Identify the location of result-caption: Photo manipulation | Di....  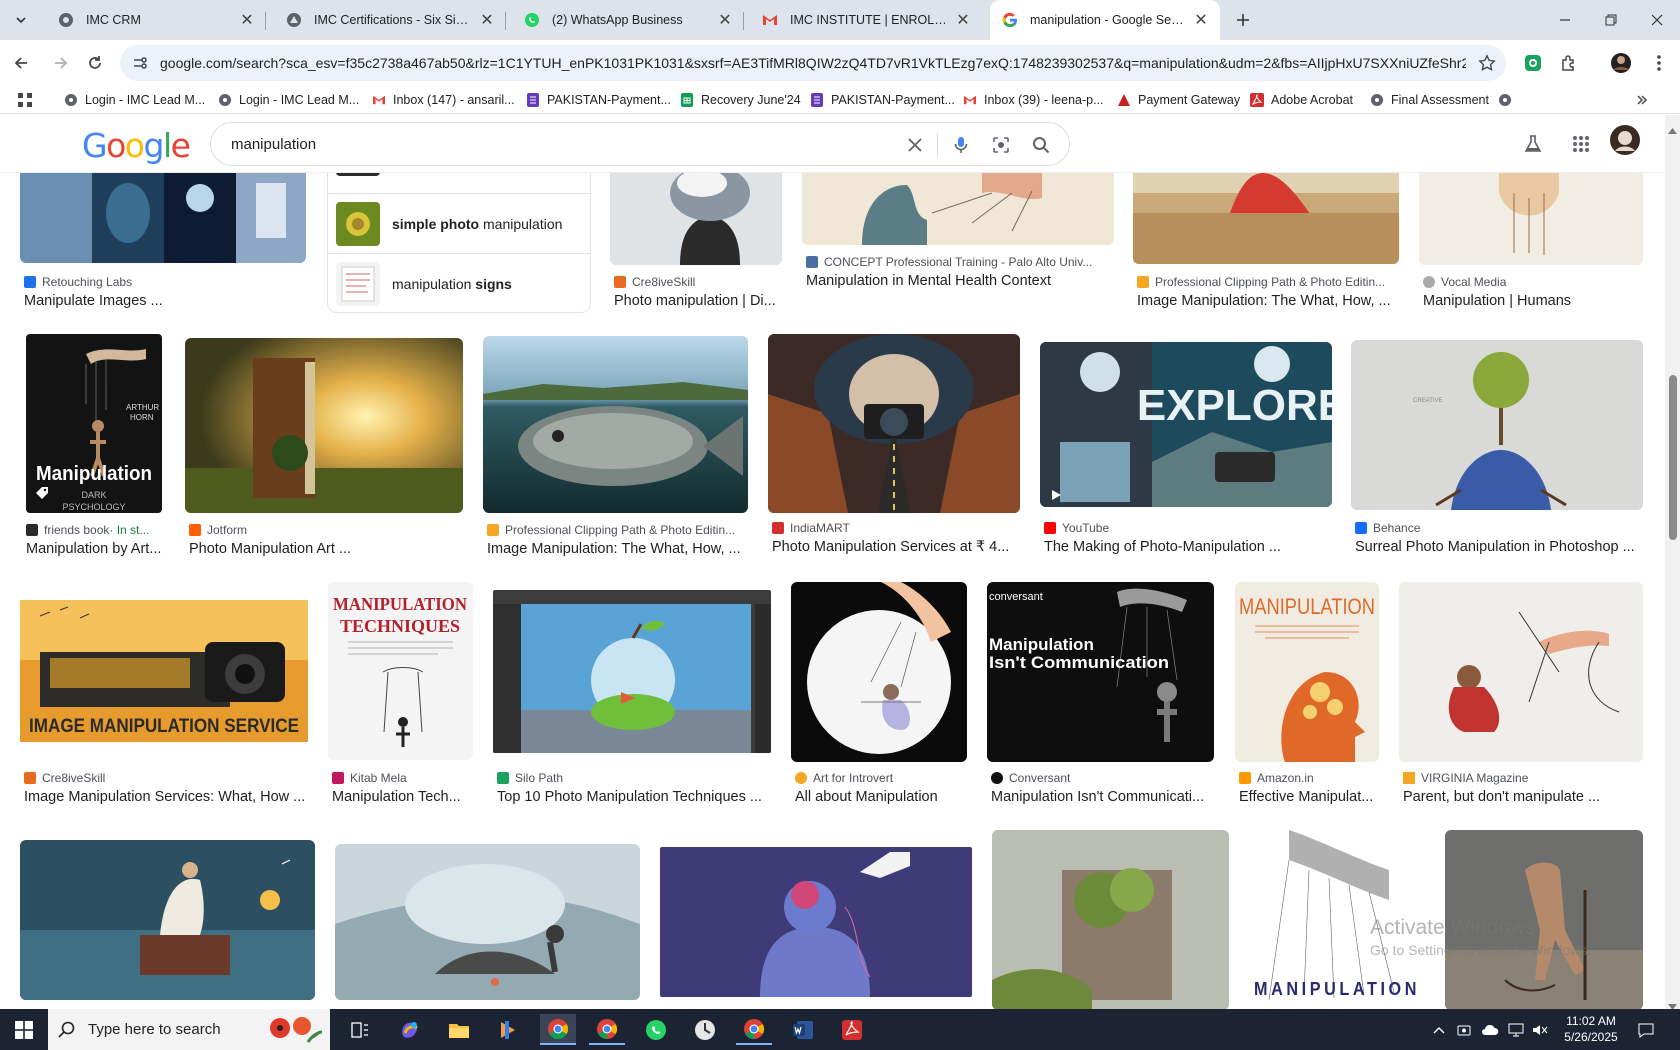
(698, 301).